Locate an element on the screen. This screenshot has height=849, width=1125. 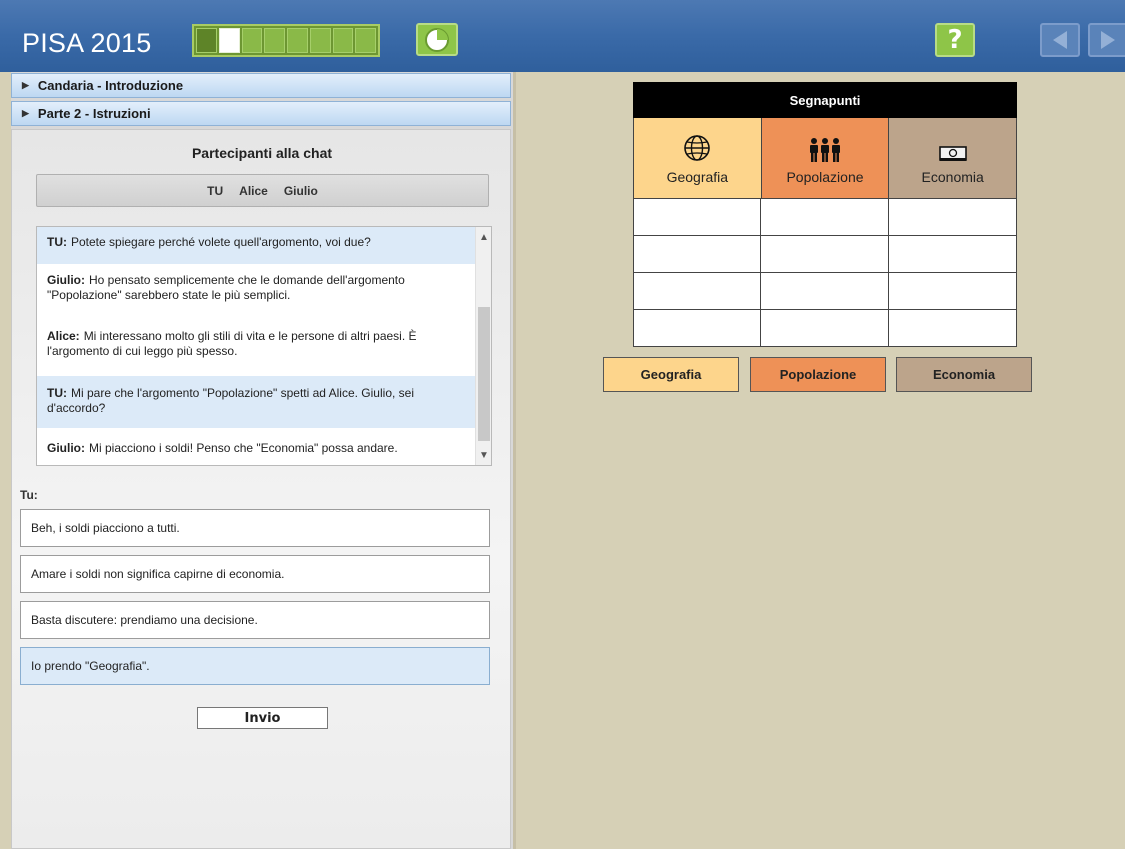
app-title: PISA 2015 is located at coordinates (87, 43).